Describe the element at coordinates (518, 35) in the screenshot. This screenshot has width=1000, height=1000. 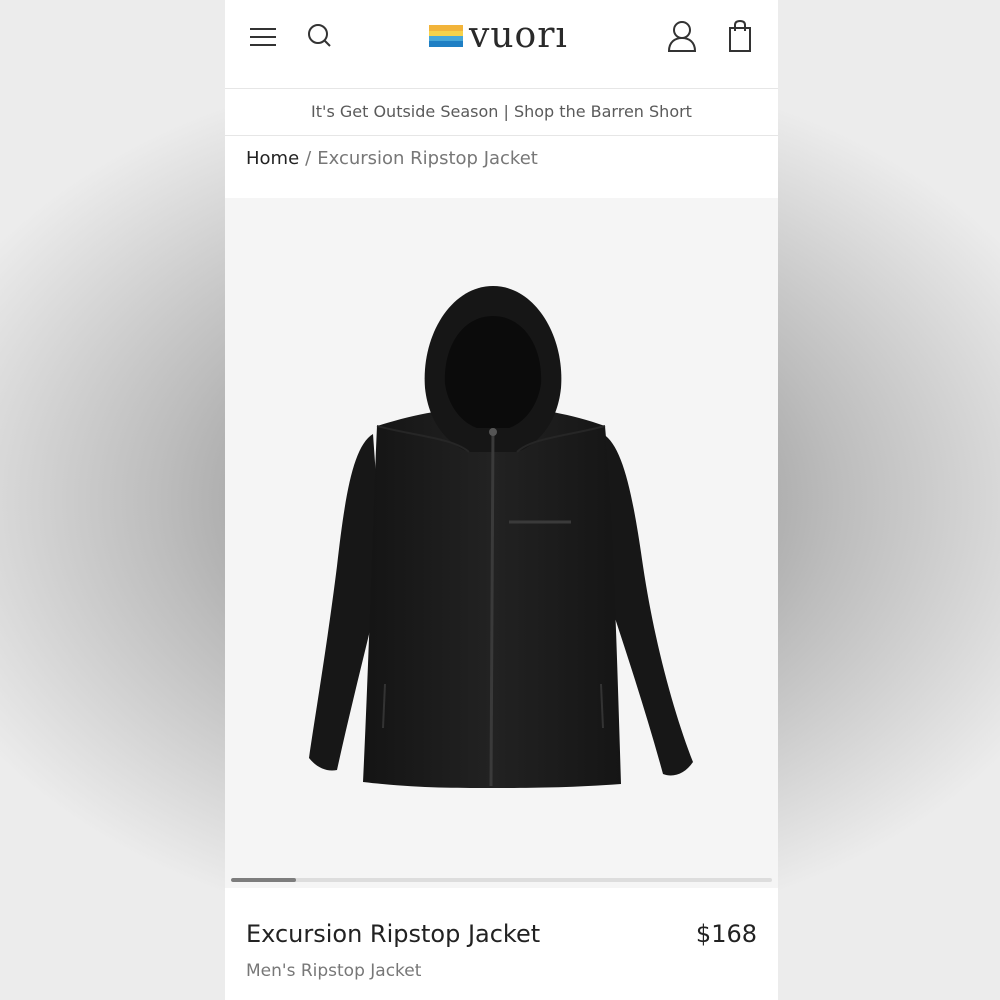
I see `logo-wordmark: vuorı` at that location.